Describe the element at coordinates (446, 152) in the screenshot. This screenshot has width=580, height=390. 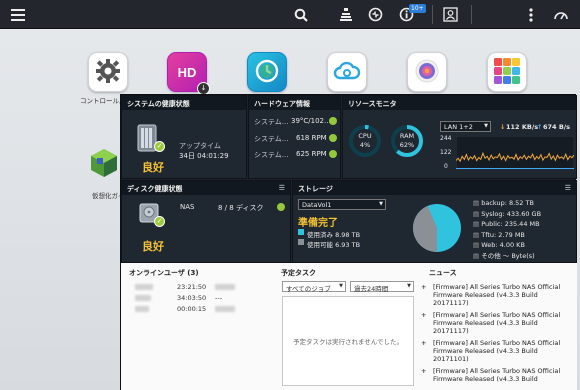
I see `y-tick: 122` at that location.